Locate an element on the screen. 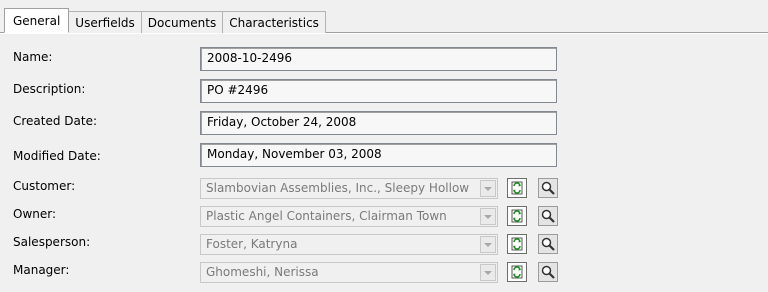 This screenshot has width=768, height=292. customer-refresh-button is located at coordinates (517, 188).